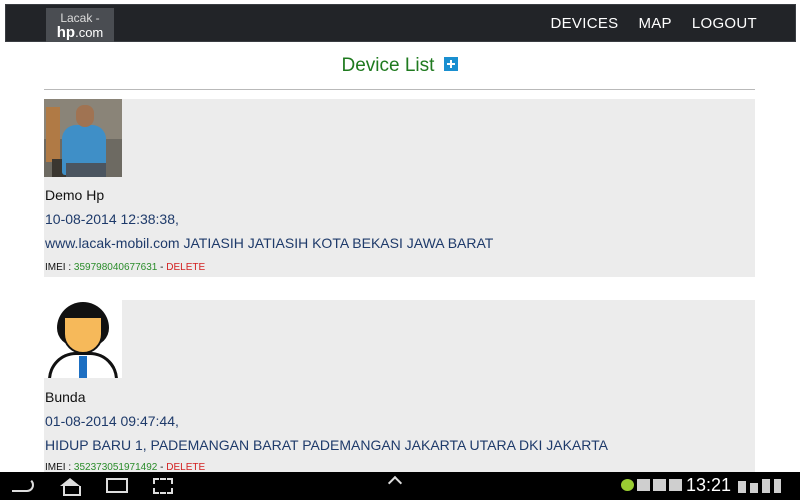 The height and width of the screenshot is (500, 800). I want to click on device-name: Demo Hp, so click(74, 195).